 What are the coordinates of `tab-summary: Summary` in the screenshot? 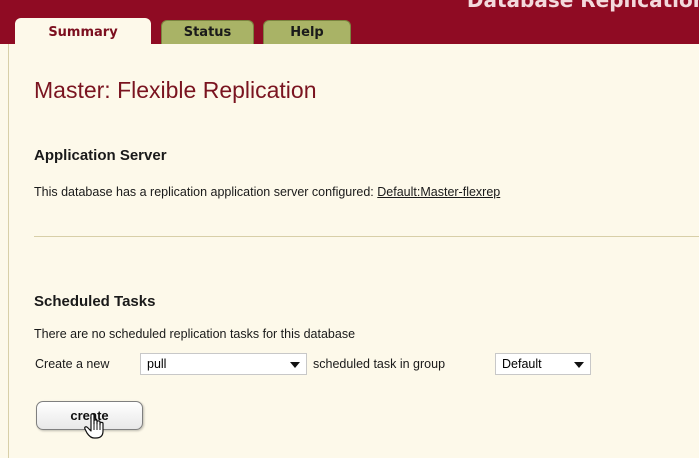 It's located at (83, 32).